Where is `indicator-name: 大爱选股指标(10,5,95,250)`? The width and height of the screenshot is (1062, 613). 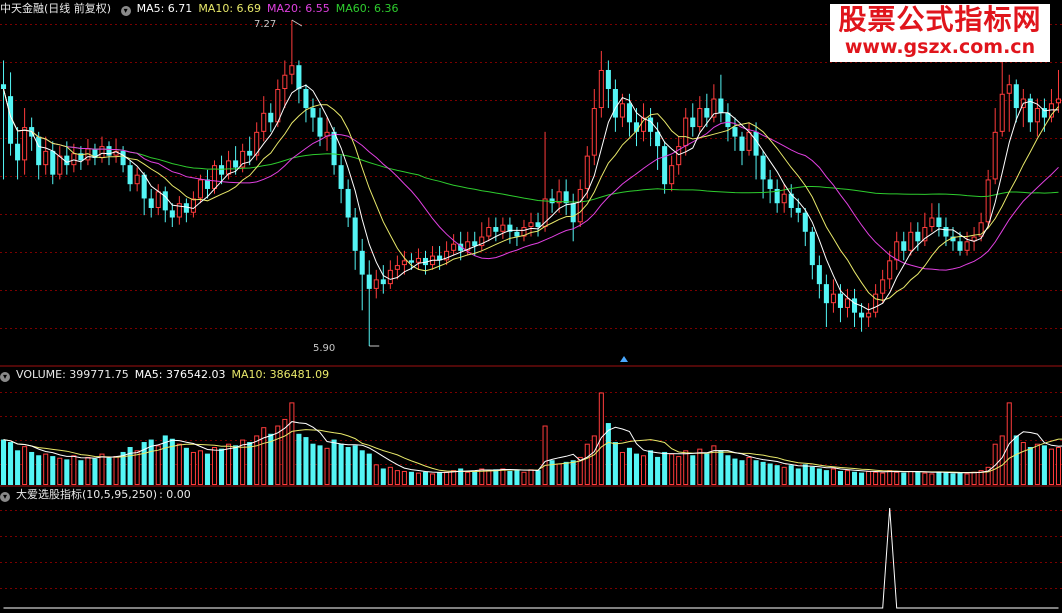
indicator-name: 大爱选股指标(10,5,95,250) is located at coordinates (87, 494).